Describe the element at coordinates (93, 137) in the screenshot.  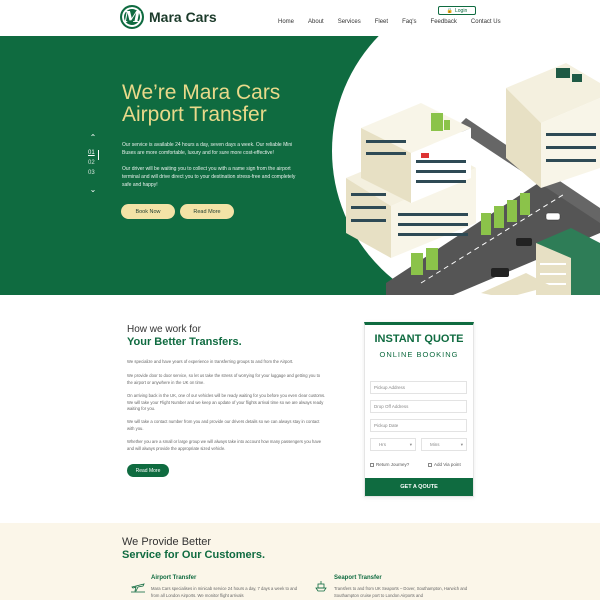
I see `chevron-up-icon: ⌃` at that location.